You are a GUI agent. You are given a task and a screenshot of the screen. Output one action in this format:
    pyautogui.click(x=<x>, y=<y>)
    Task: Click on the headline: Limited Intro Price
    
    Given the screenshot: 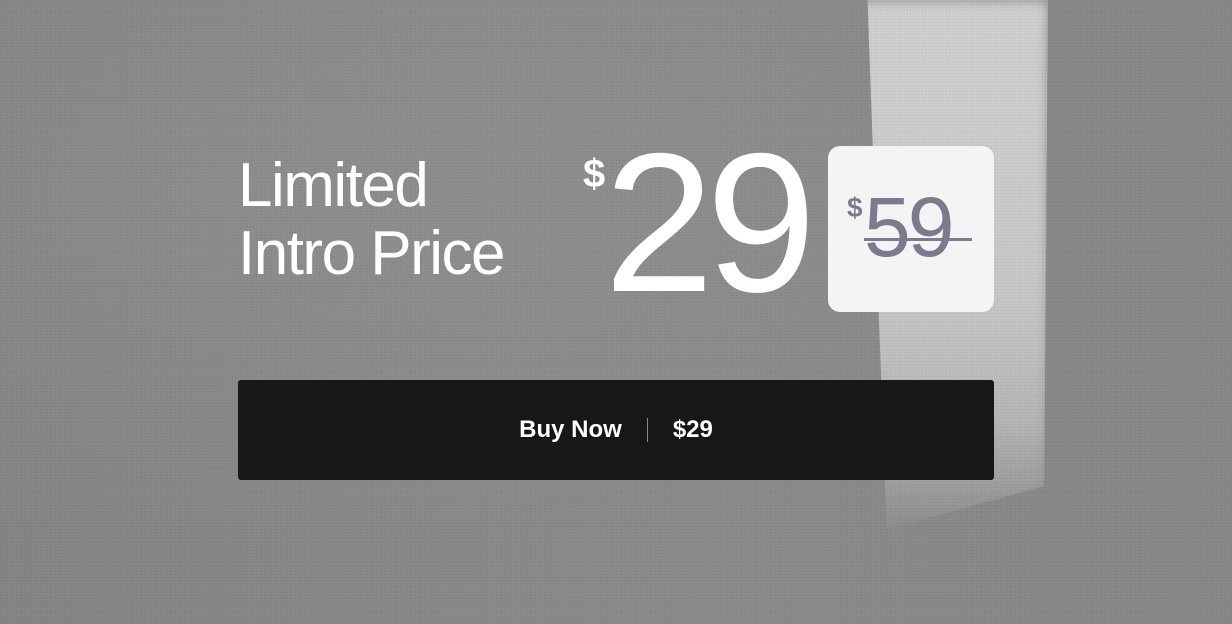 What is the action you would take?
    pyautogui.click(x=372, y=219)
    